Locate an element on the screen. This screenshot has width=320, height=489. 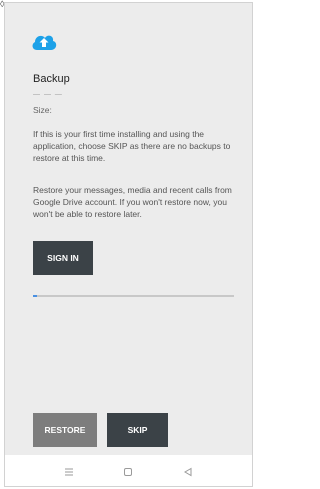
size-placeholder: — — — is located at coordinates (48, 94).